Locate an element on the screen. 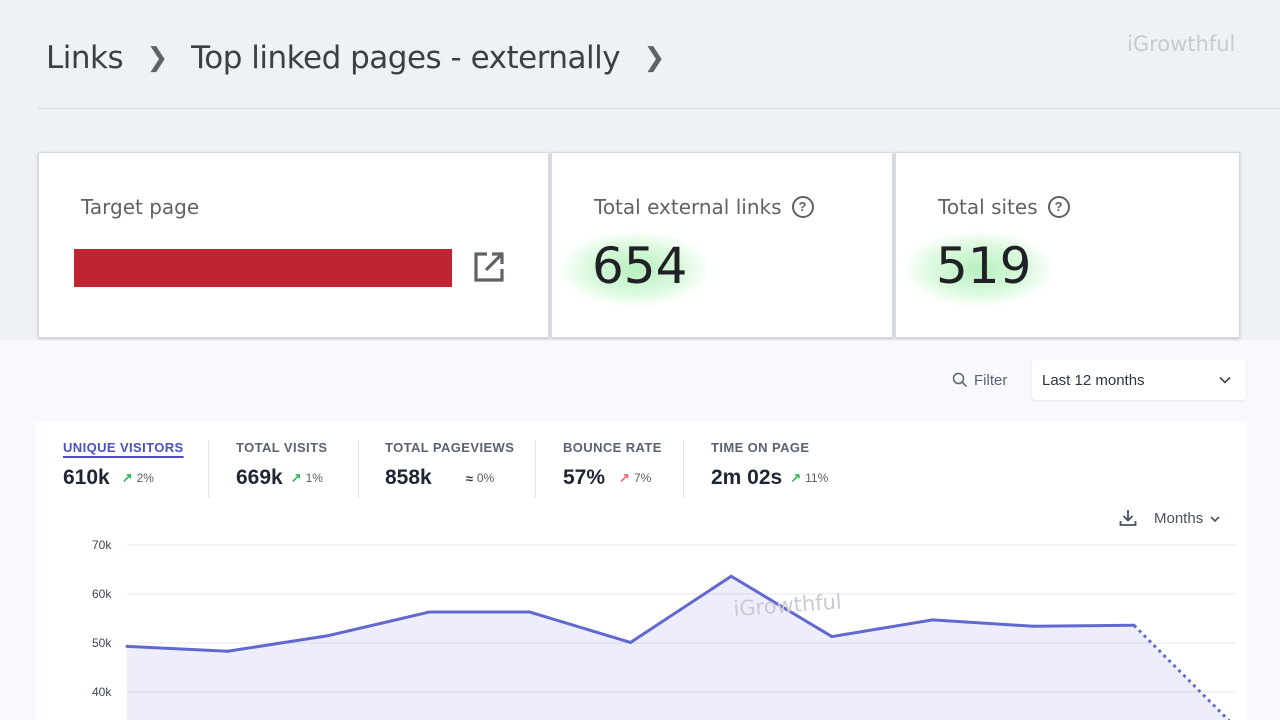  y-tick-label: 50k is located at coordinates (102, 643).